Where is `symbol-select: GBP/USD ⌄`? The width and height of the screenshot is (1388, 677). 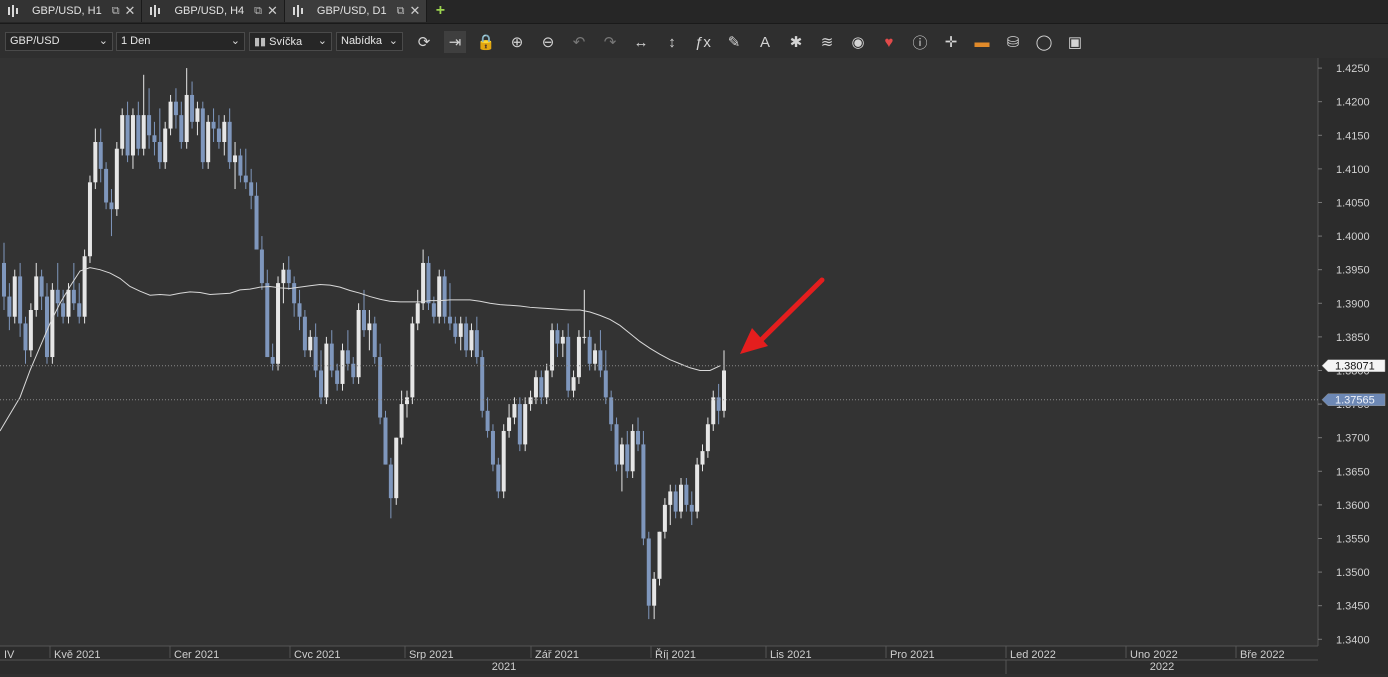 symbol-select: GBP/USD ⌄ is located at coordinates (59, 41).